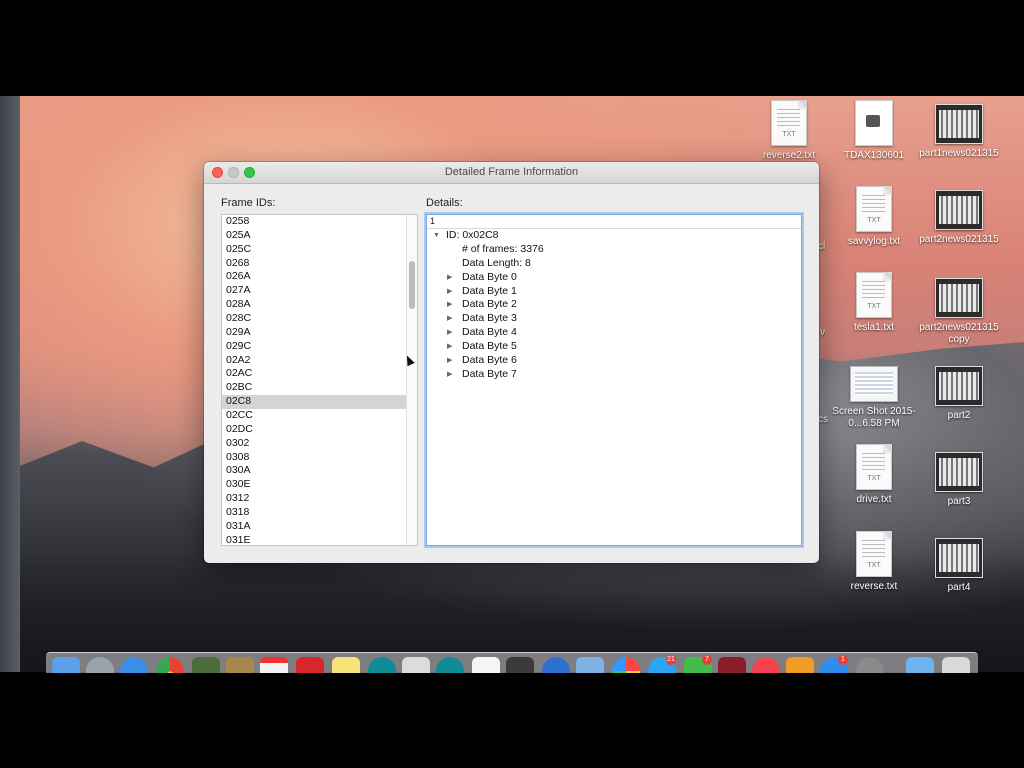  What do you see at coordinates (314, 527) in the screenshot?
I see `frame-id-item: 031A` at bounding box center [314, 527].